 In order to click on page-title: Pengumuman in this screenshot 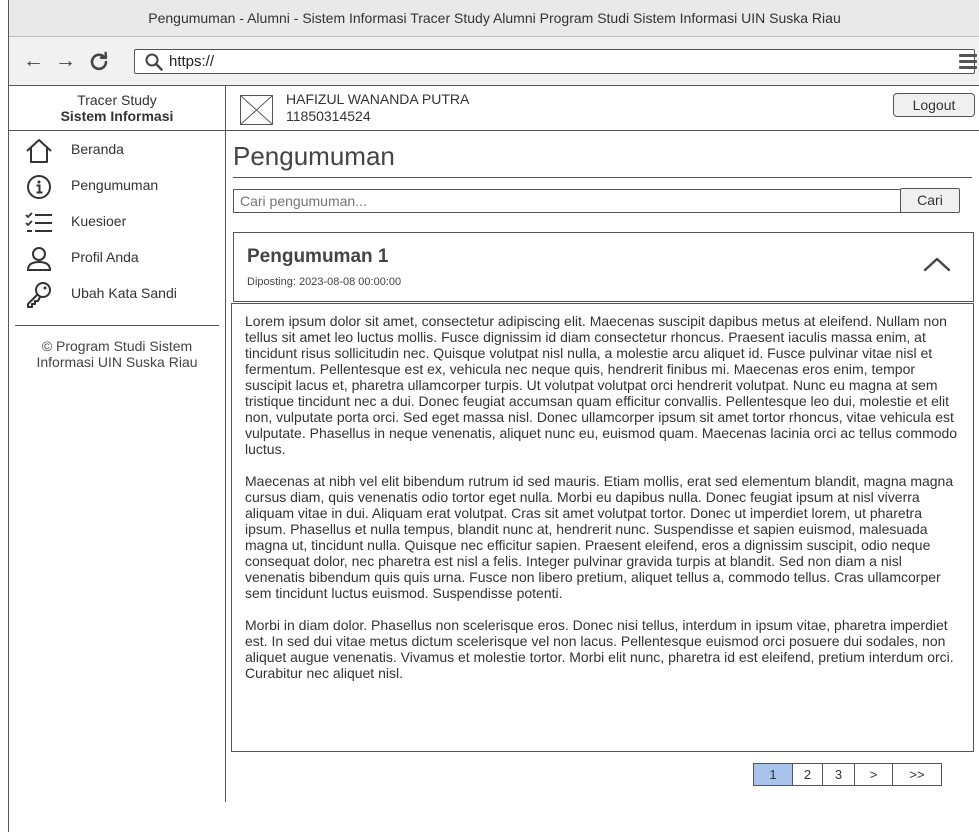, I will do `click(314, 156)`.